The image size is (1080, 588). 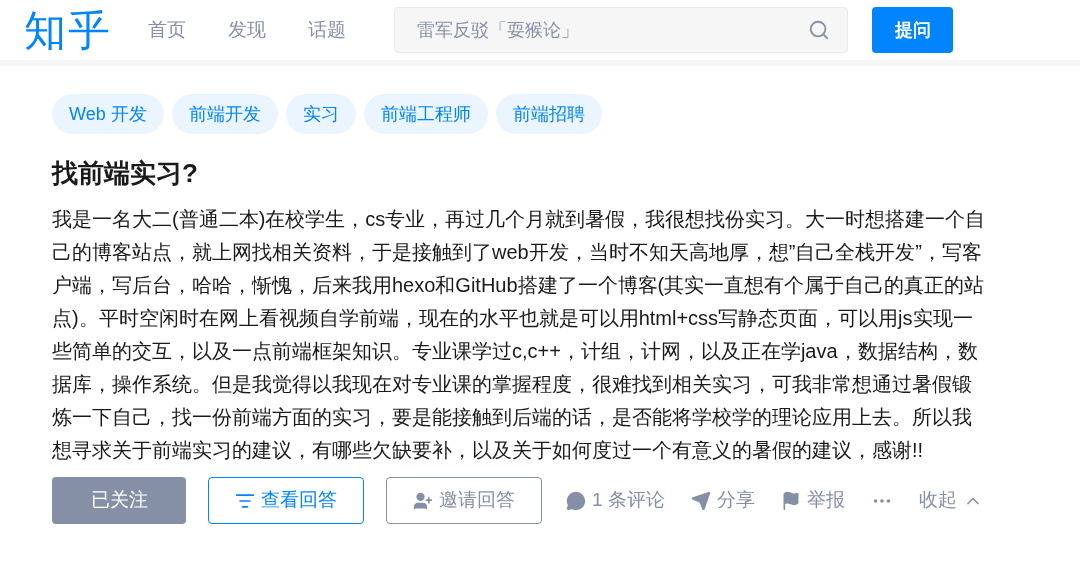 What do you see at coordinates (576, 500) in the screenshot?
I see `speech-bubble-icon` at bounding box center [576, 500].